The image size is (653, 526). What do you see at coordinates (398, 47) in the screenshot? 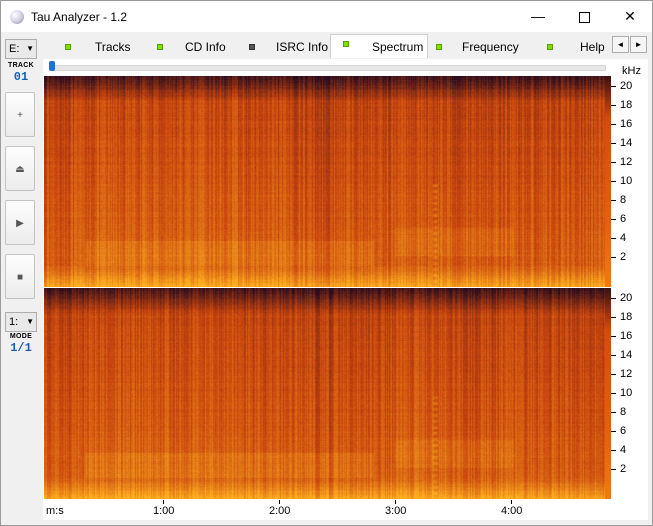
I see `tab-label: Spectrum` at bounding box center [398, 47].